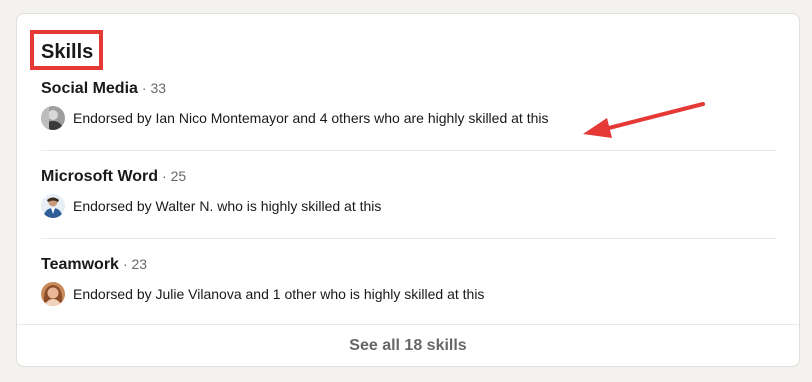 The height and width of the screenshot is (382, 812). What do you see at coordinates (67, 52) in the screenshot?
I see `section-title: Skills` at bounding box center [67, 52].